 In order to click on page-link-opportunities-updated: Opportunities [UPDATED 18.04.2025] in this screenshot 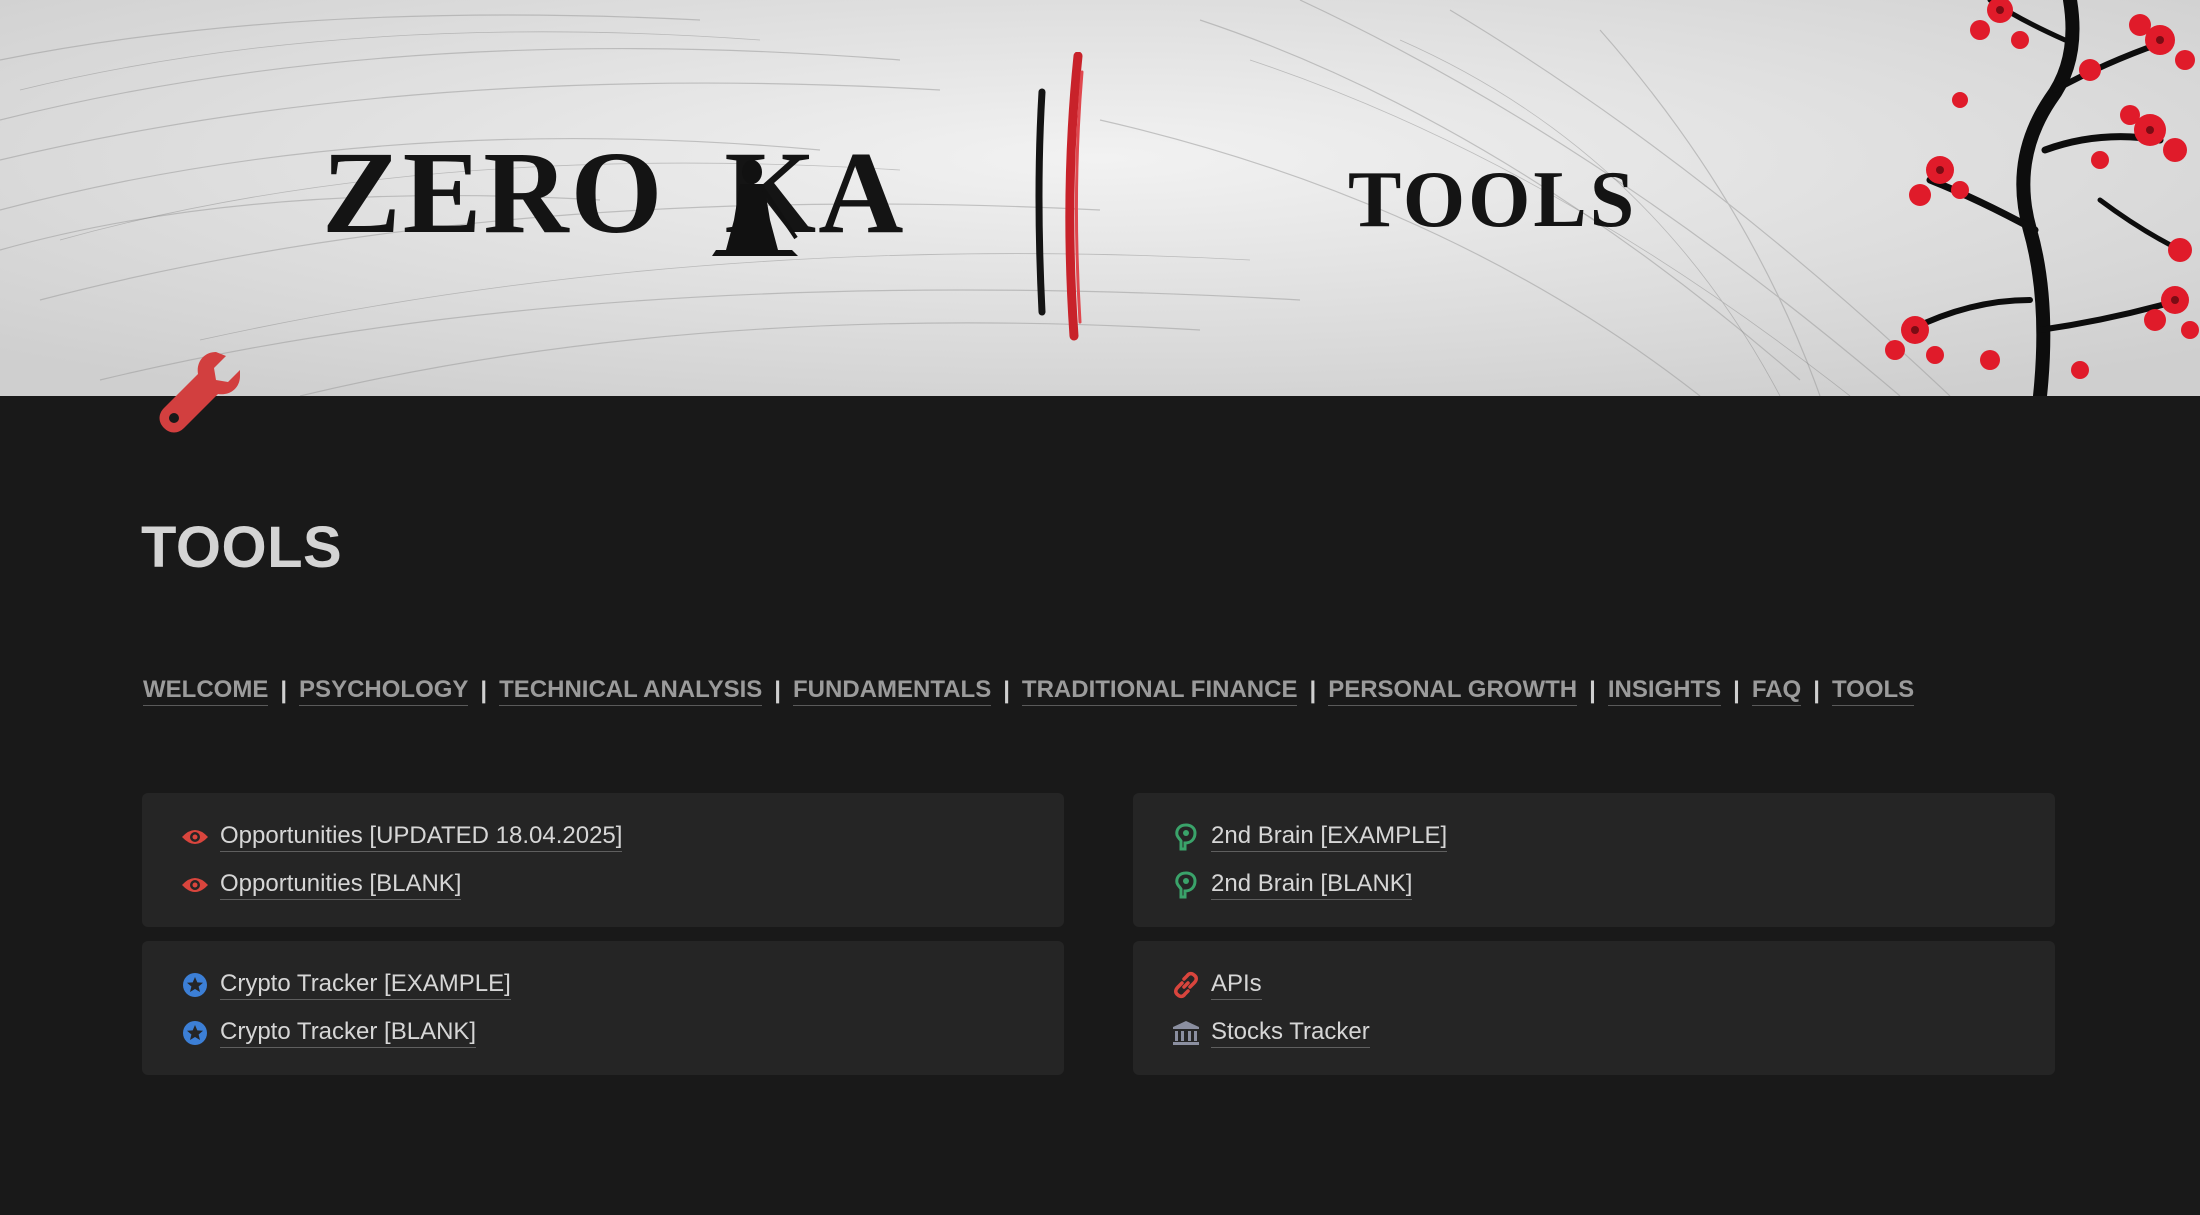, I will do `click(622, 837)`.